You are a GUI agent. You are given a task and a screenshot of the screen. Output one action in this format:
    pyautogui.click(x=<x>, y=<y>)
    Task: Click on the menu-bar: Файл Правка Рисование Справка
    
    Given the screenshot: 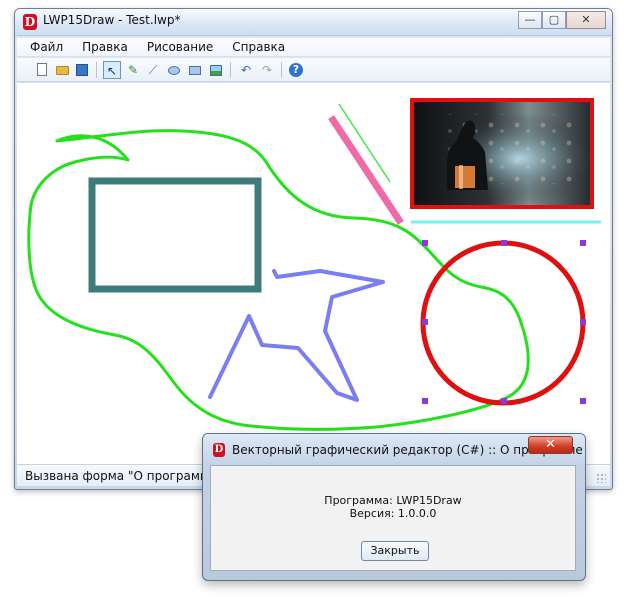 What is the action you would take?
    pyautogui.click(x=313, y=47)
    